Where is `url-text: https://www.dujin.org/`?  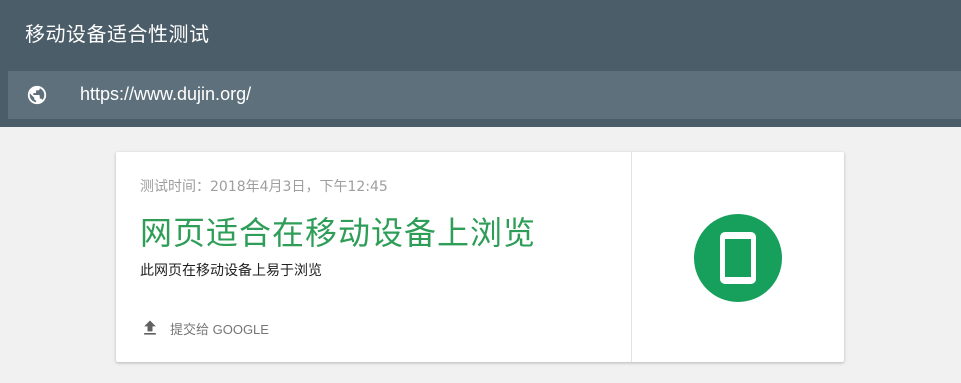
url-text: https://www.dujin.org/ is located at coordinates (165, 94).